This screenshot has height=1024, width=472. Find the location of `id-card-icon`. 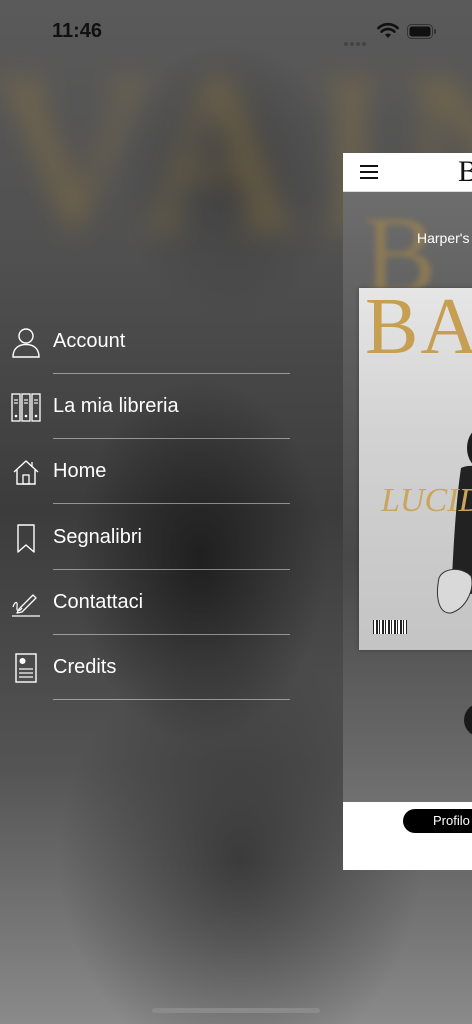

id-card-icon is located at coordinates (26, 668).